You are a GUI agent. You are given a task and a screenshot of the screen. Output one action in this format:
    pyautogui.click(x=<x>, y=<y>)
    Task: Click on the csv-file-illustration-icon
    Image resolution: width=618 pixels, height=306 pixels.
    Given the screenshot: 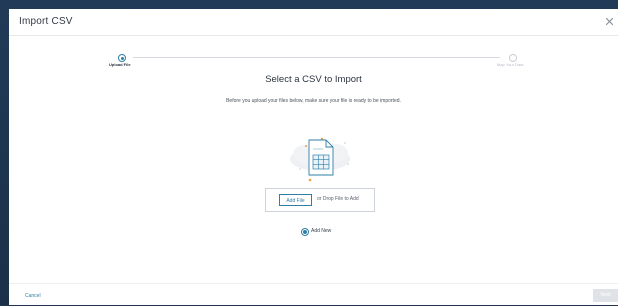 What is the action you would take?
    pyautogui.click(x=320, y=159)
    